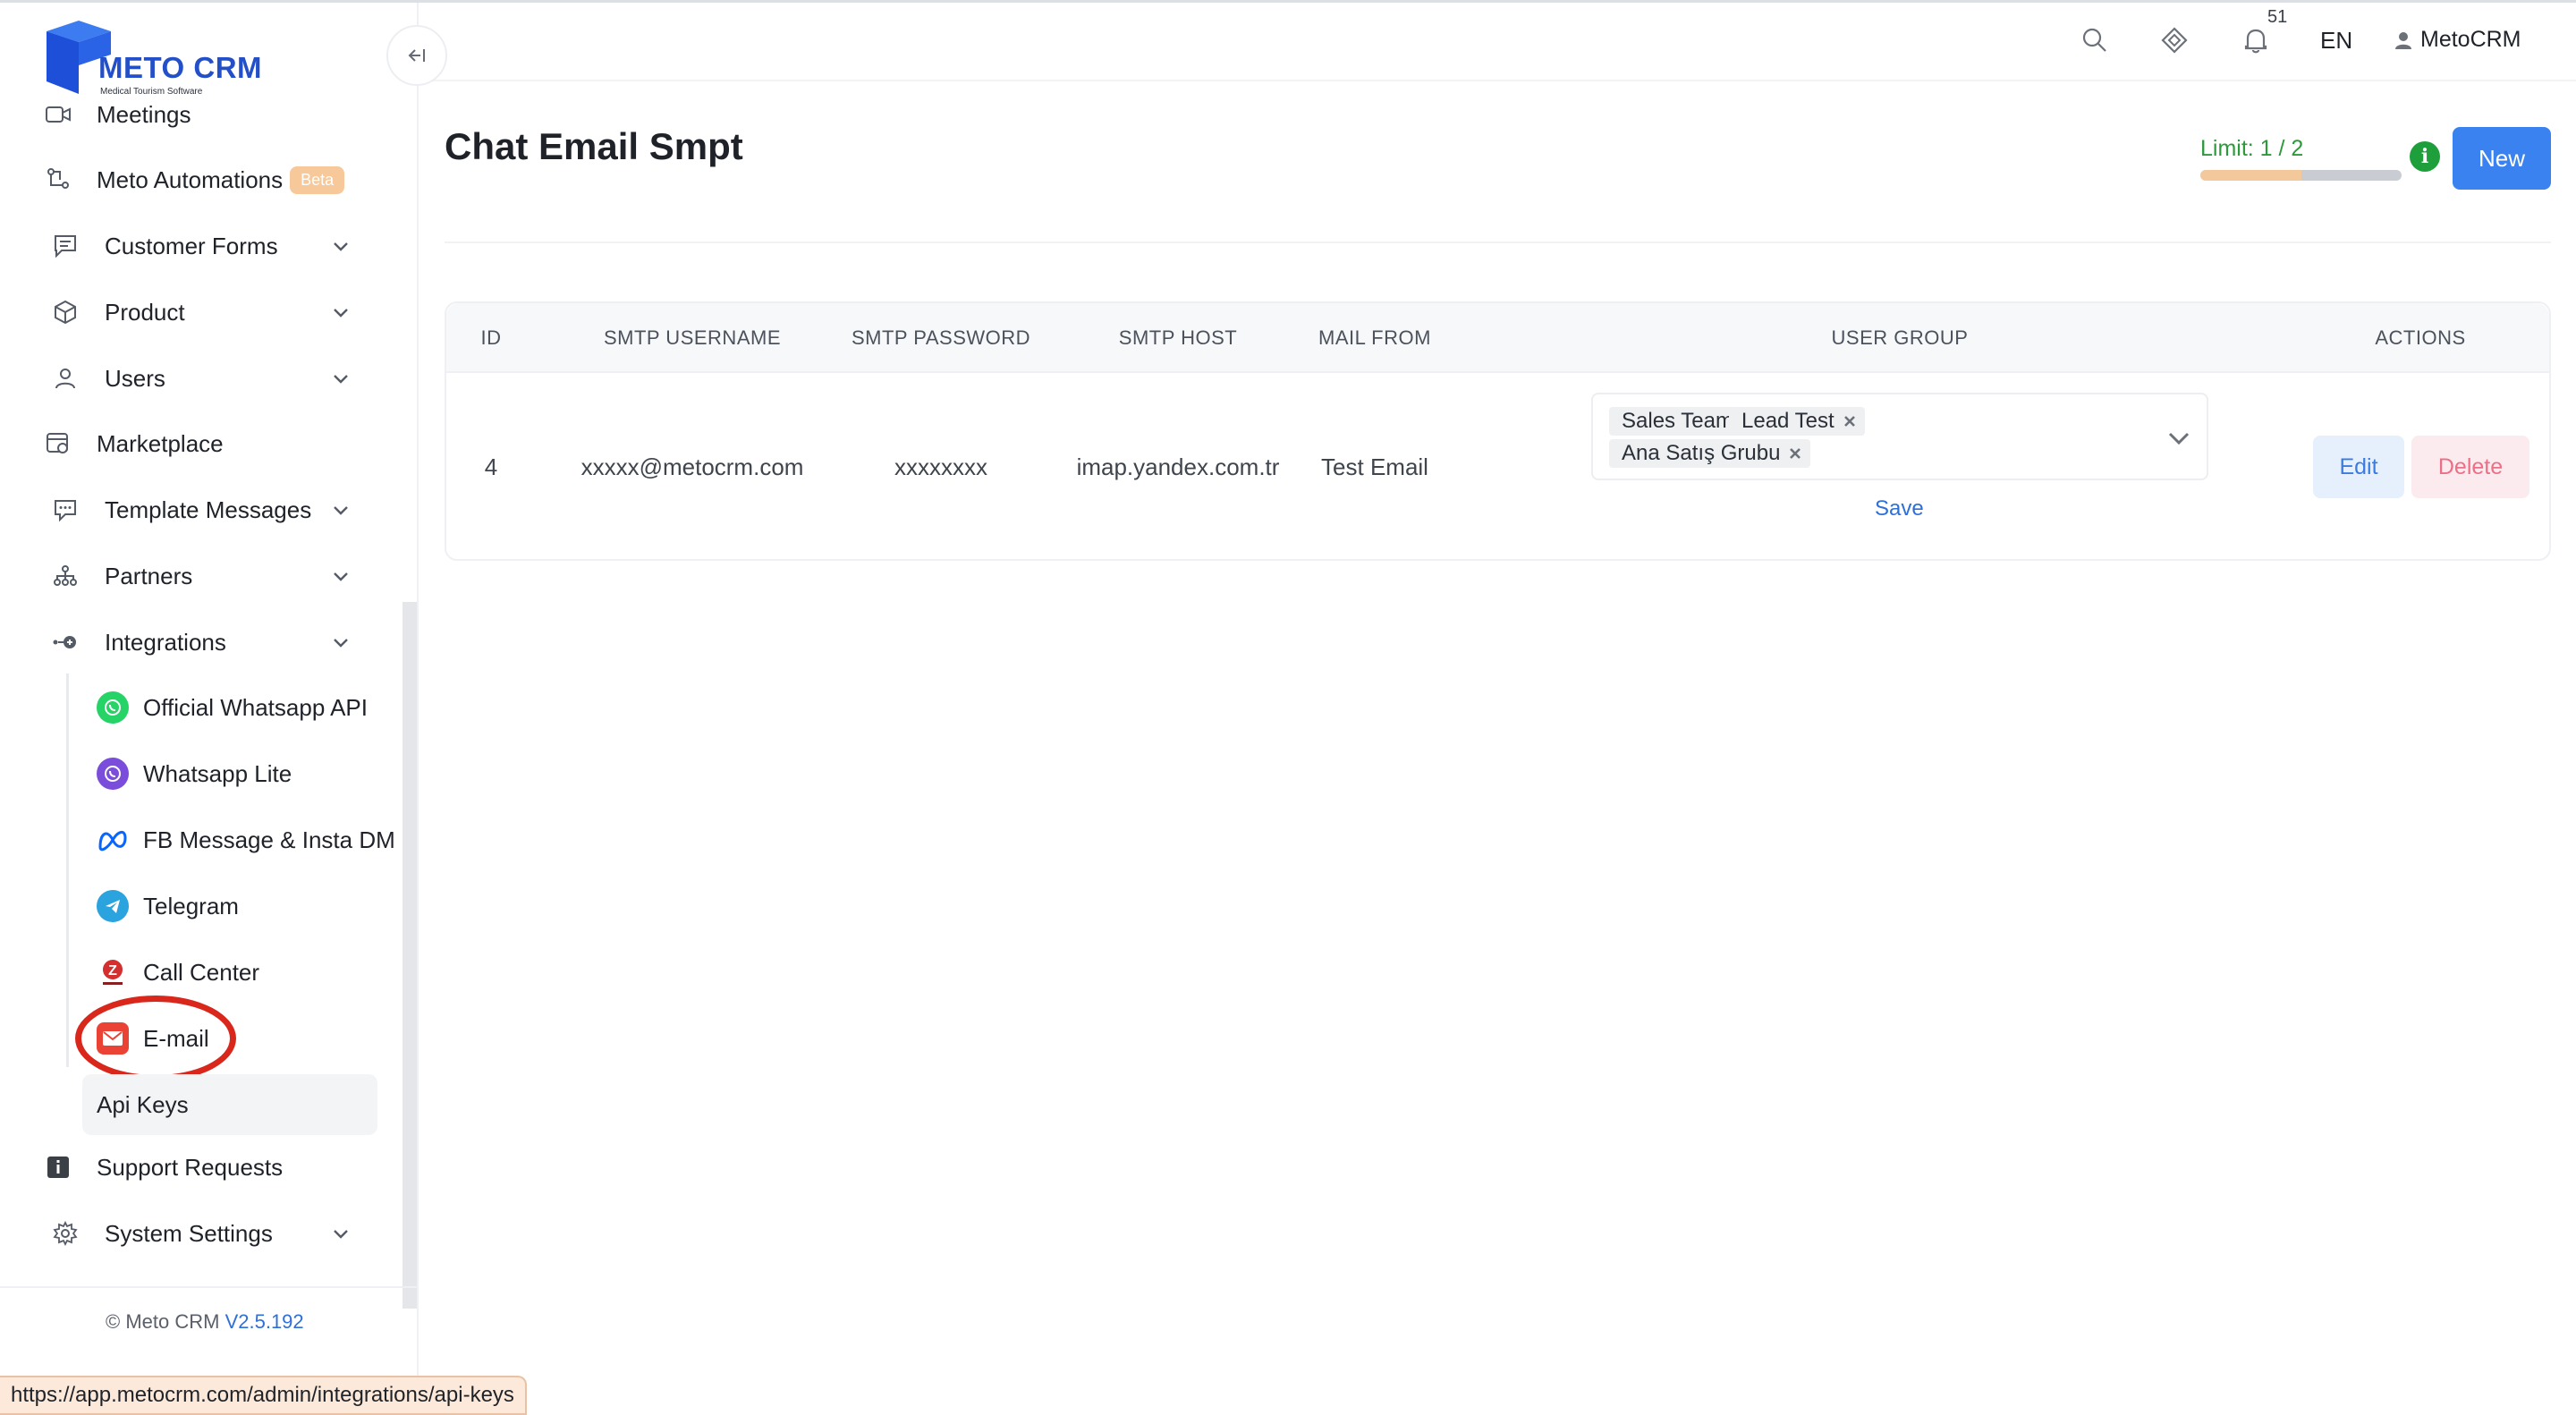 The image size is (2576, 1415). What do you see at coordinates (2095, 40) in the screenshot?
I see `search-icon` at bounding box center [2095, 40].